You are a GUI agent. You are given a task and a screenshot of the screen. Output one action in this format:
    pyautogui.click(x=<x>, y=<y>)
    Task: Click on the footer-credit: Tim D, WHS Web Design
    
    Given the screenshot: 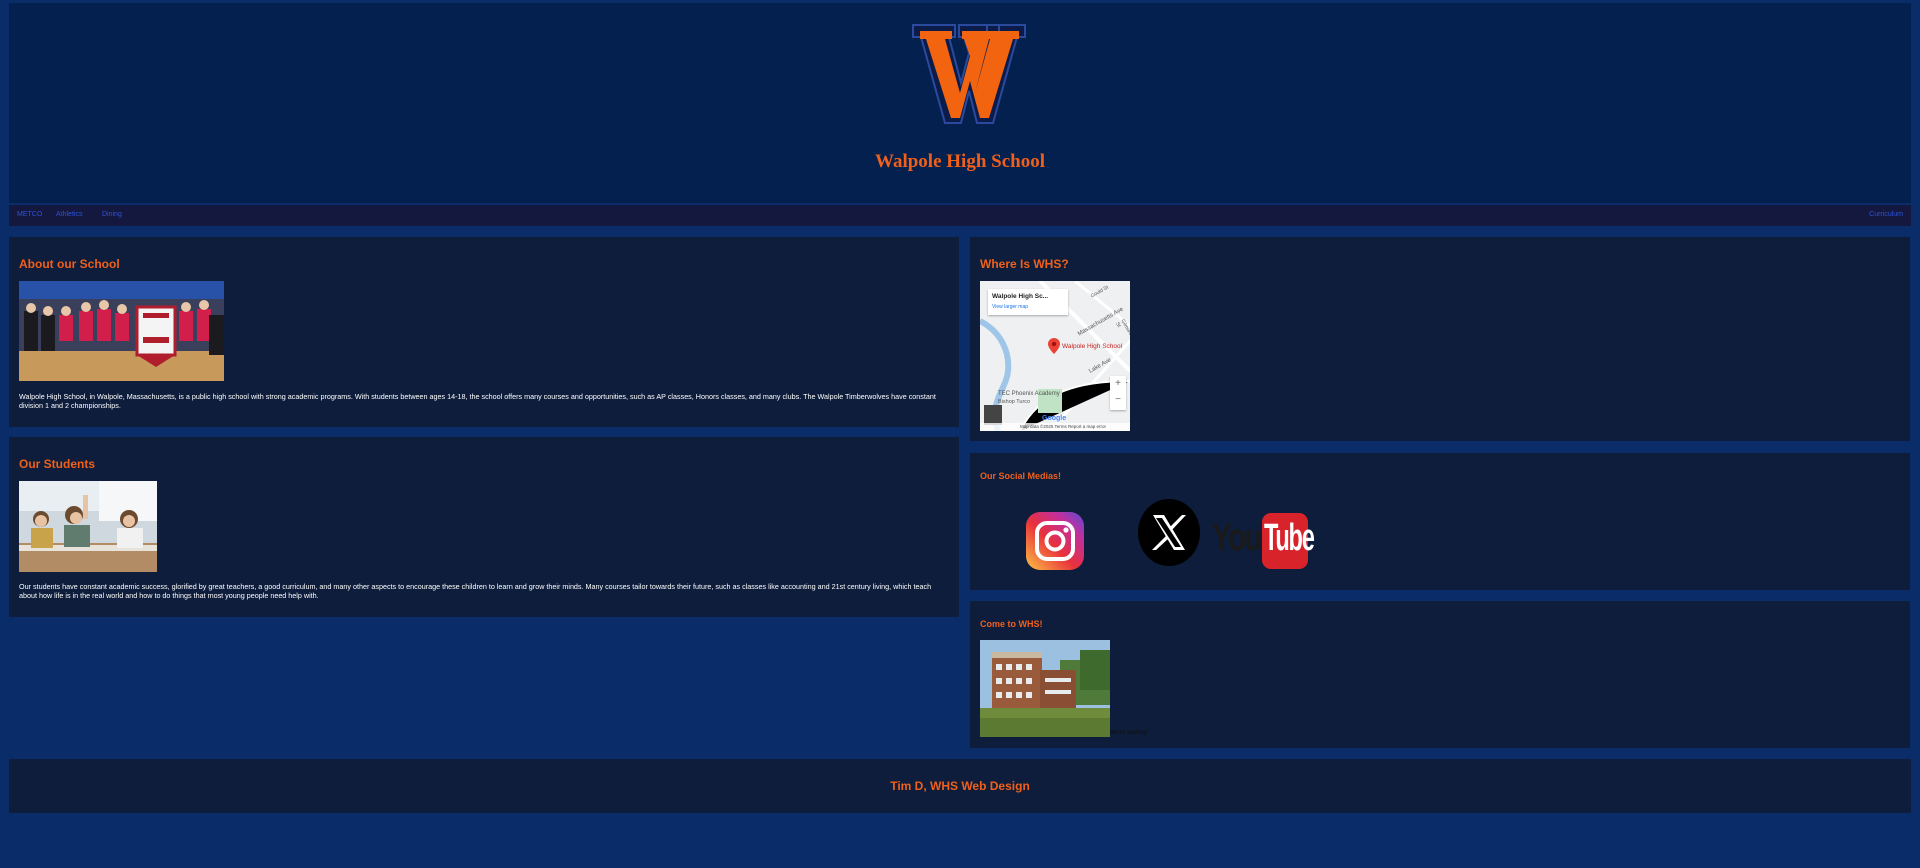 What is the action you would take?
    pyautogui.click(x=960, y=786)
    